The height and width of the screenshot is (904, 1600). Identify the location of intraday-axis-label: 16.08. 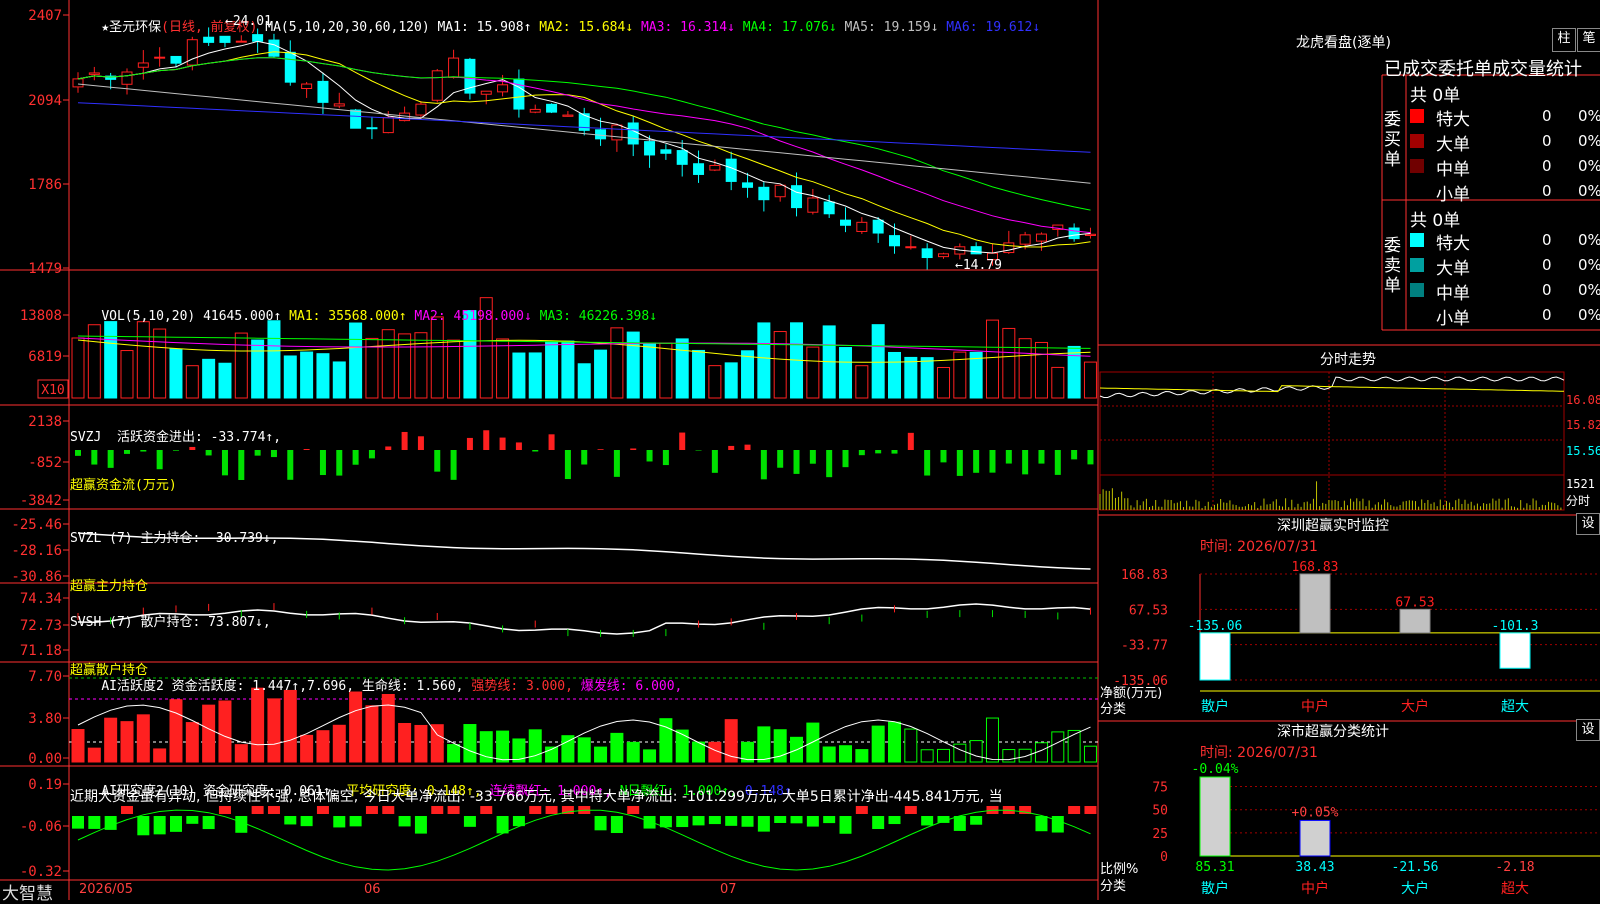
(1583, 400).